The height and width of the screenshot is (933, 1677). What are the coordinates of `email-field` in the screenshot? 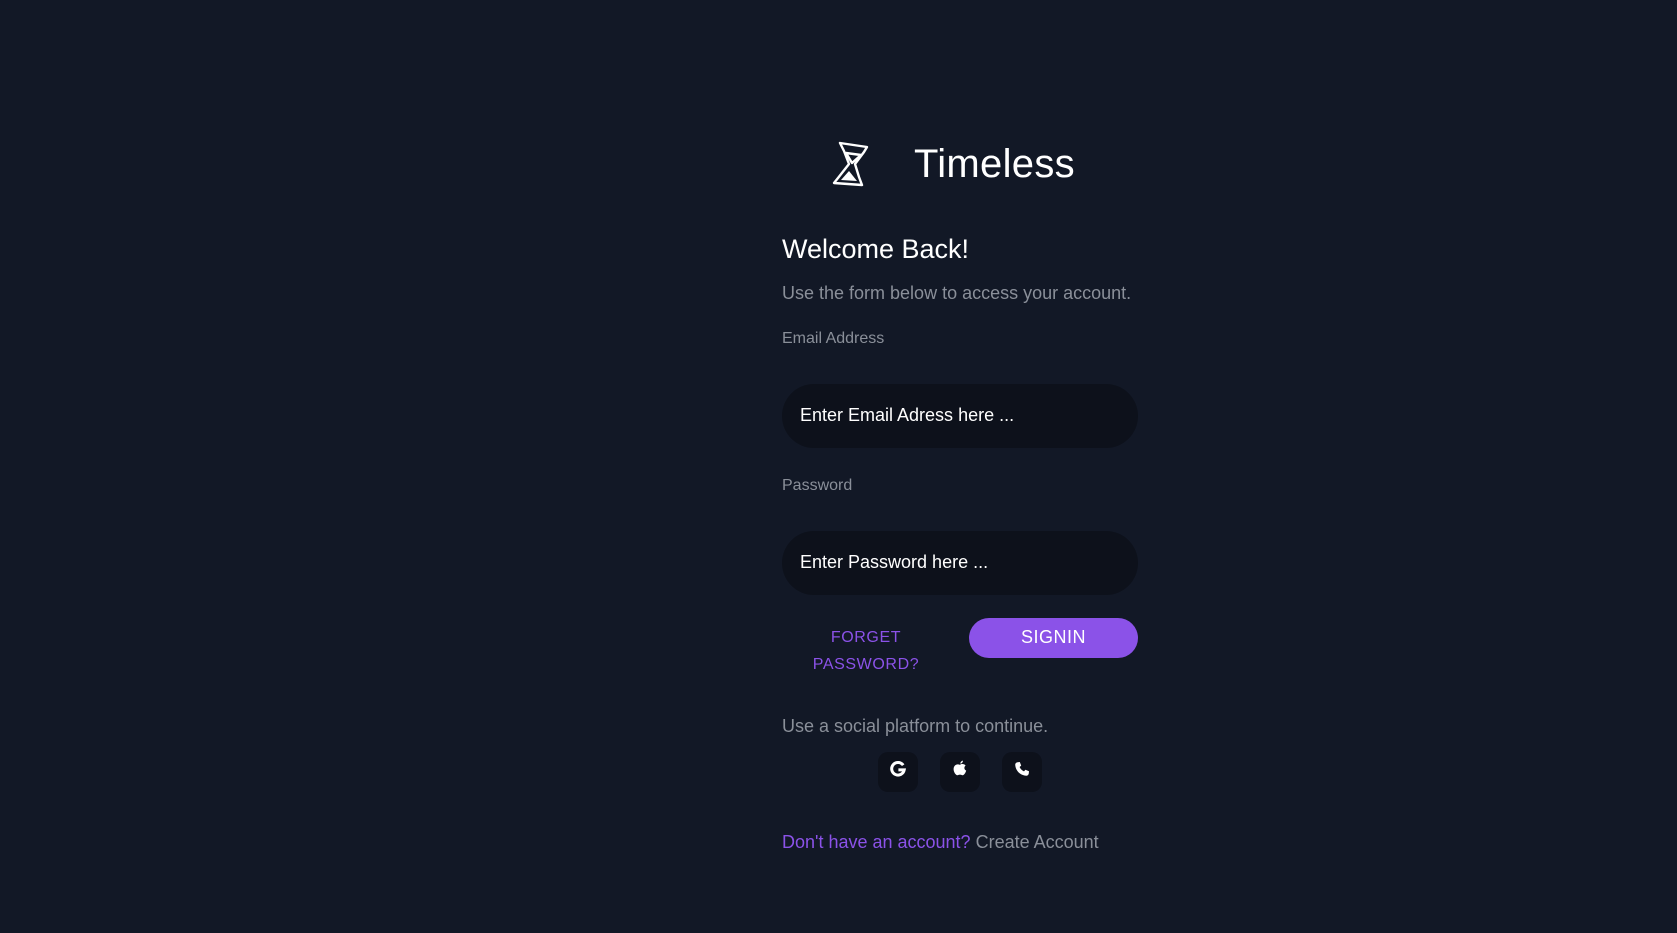 It's located at (960, 415).